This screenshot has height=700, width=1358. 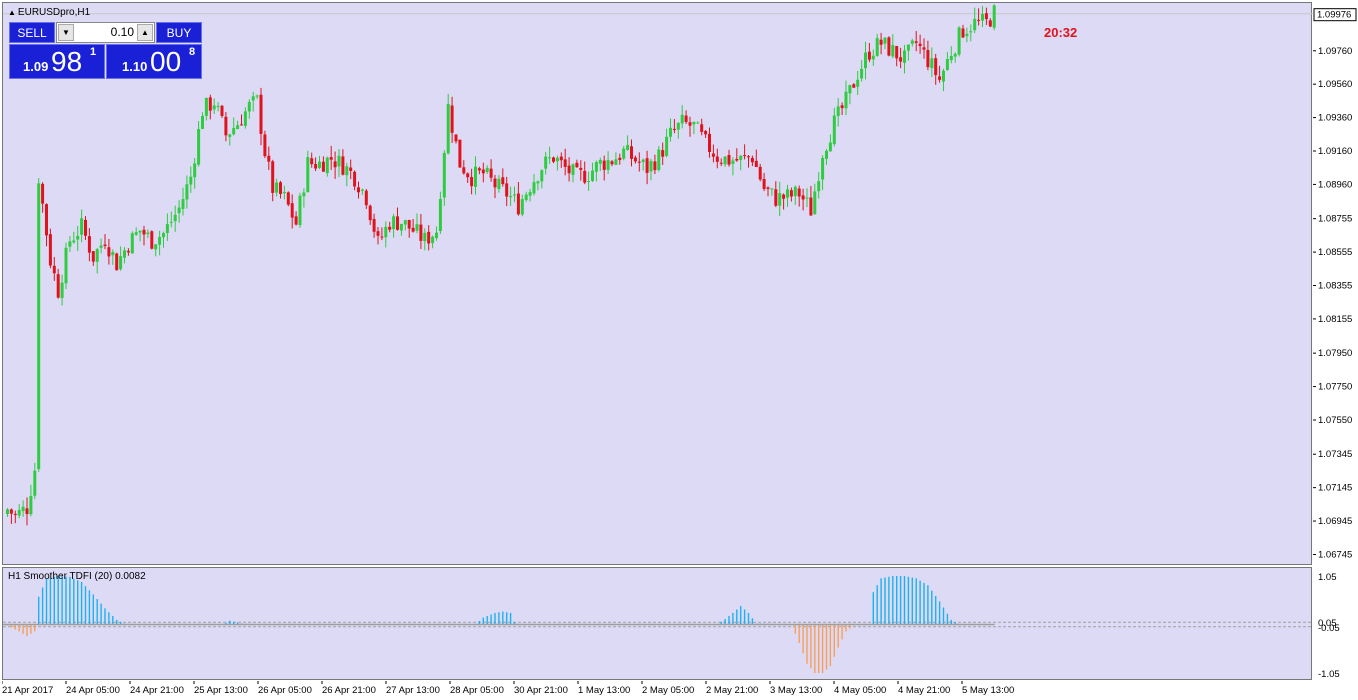 What do you see at coordinates (413, 690) in the screenshot?
I see `time-tick-label: 27 Apr 13:00` at bounding box center [413, 690].